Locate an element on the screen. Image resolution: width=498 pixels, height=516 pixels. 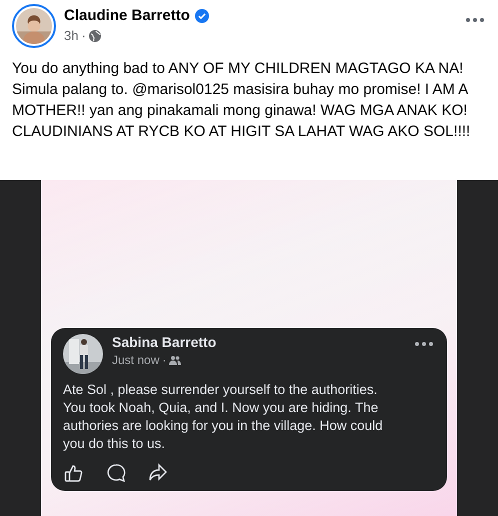
author-name: Claudine Barretto is located at coordinates (127, 15).